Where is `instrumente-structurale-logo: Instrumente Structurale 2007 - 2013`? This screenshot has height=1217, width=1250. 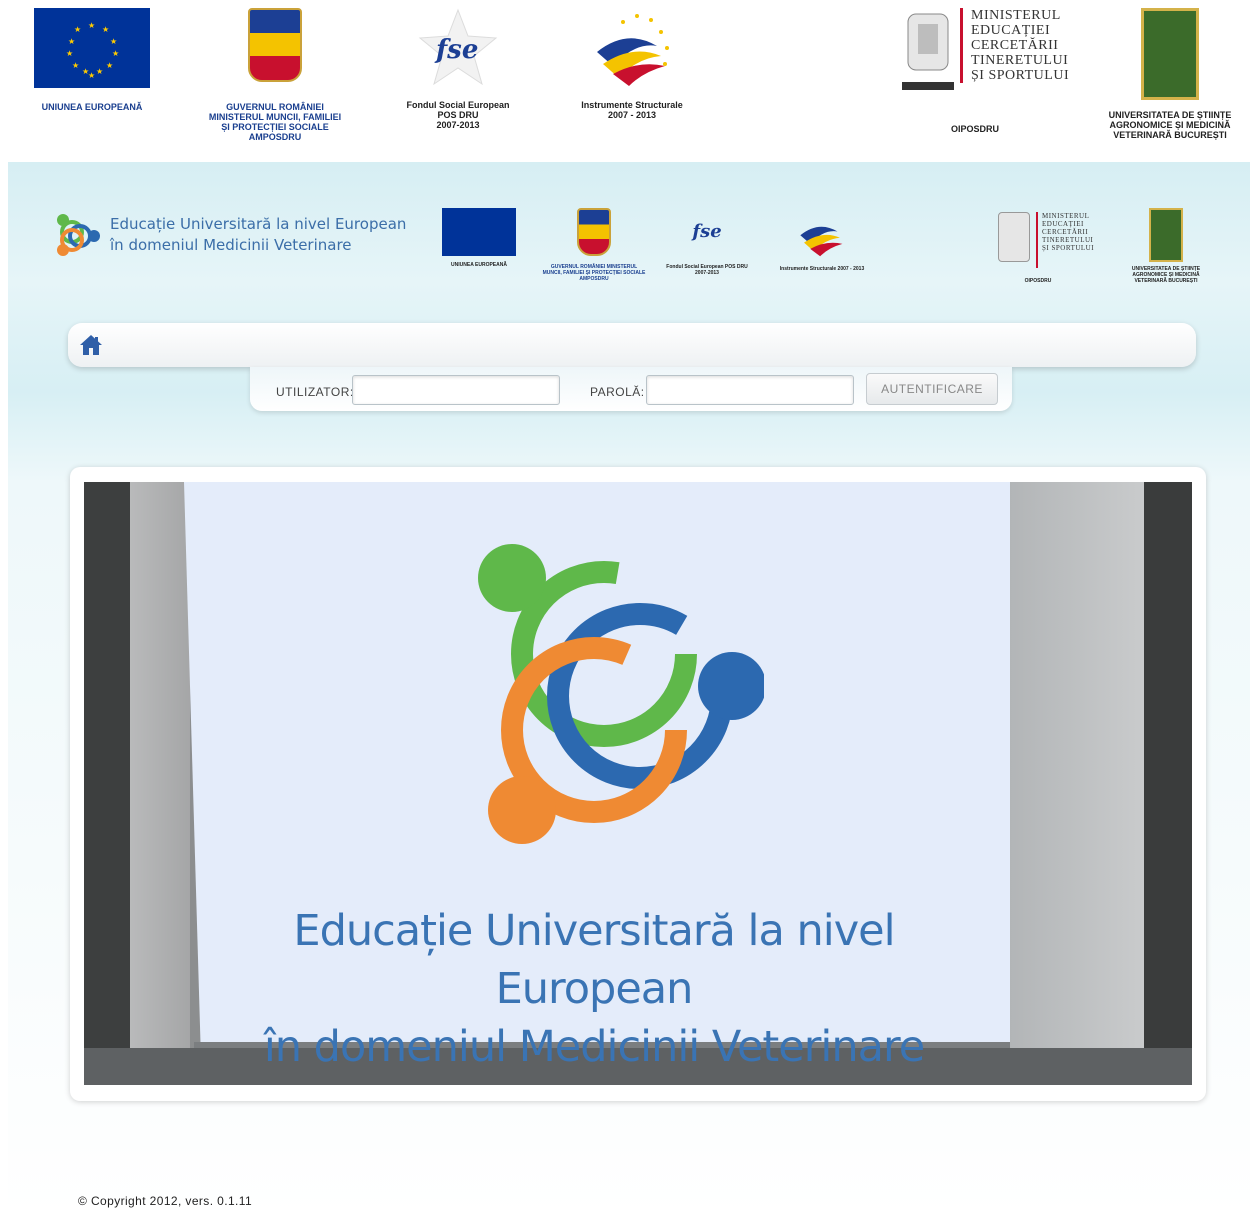
instrumente-structurale-logo: Instrumente Structurale 2007 - 2013 is located at coordinates (632, 64).